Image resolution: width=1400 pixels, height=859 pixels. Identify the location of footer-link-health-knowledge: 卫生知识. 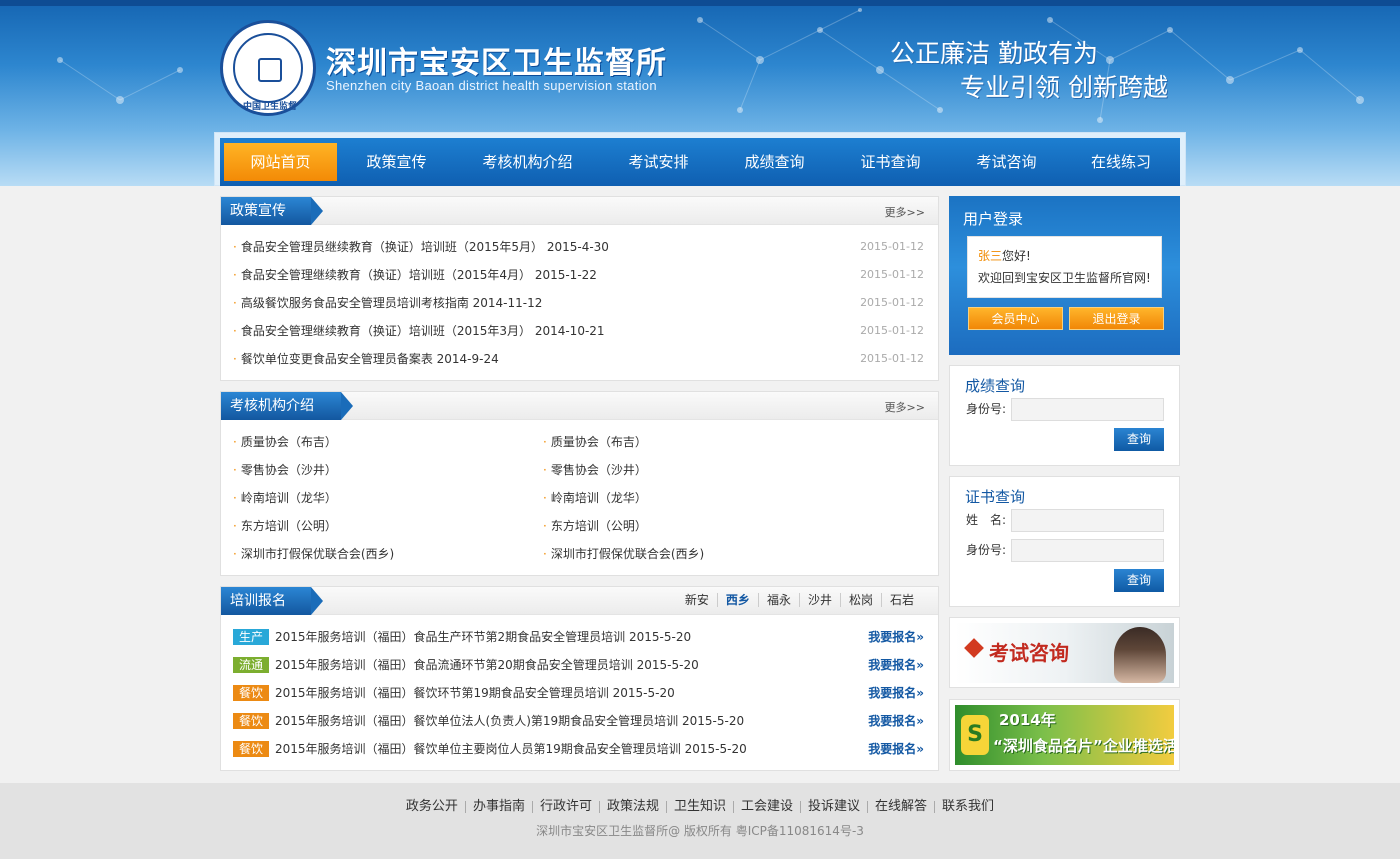
(699, 806).